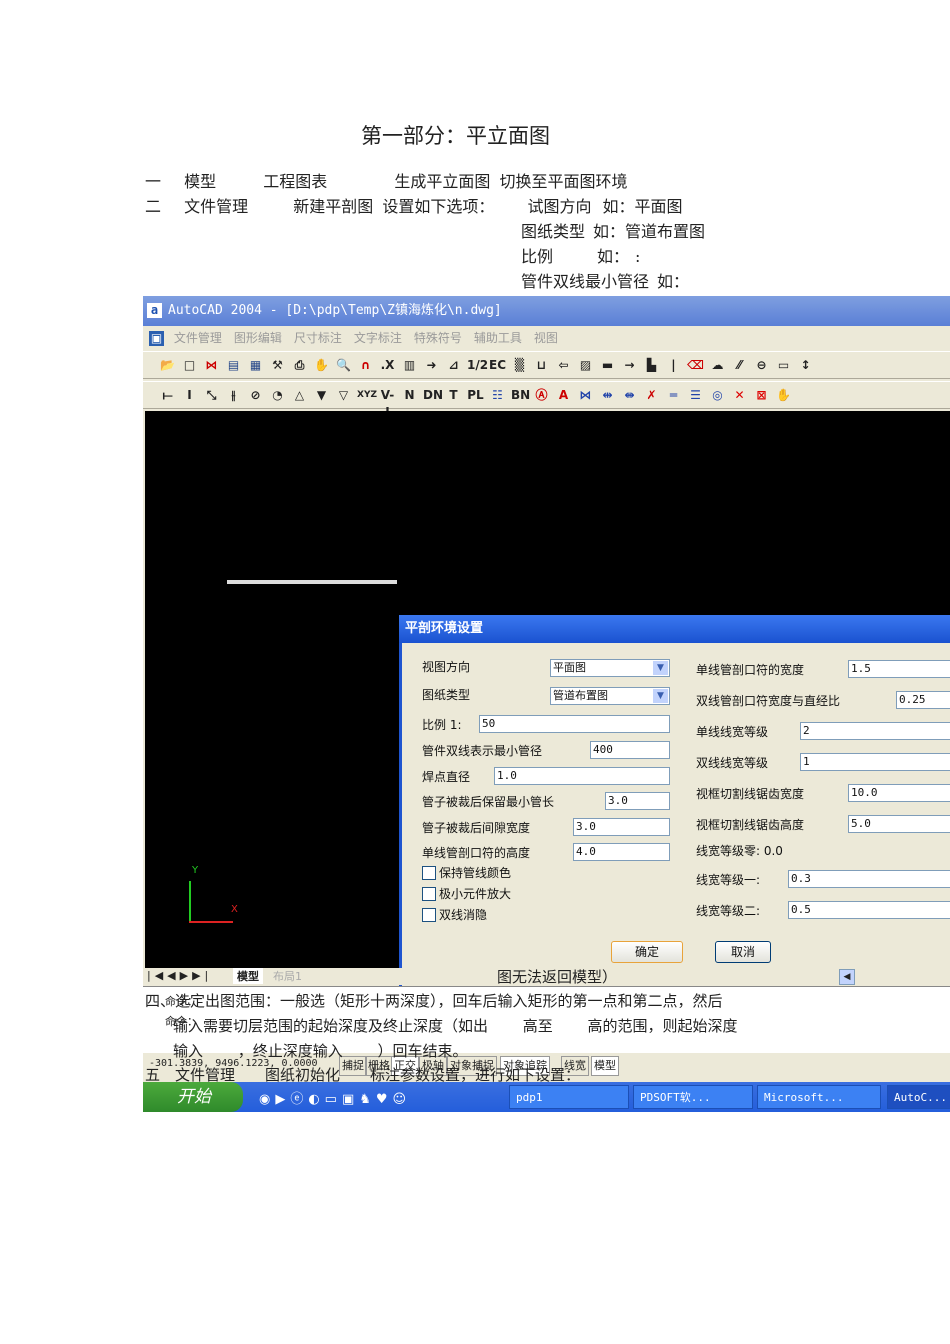  Describe the element at coordinates (563, 395) in the screenshot. I see `text-a-icon: A` at that location.